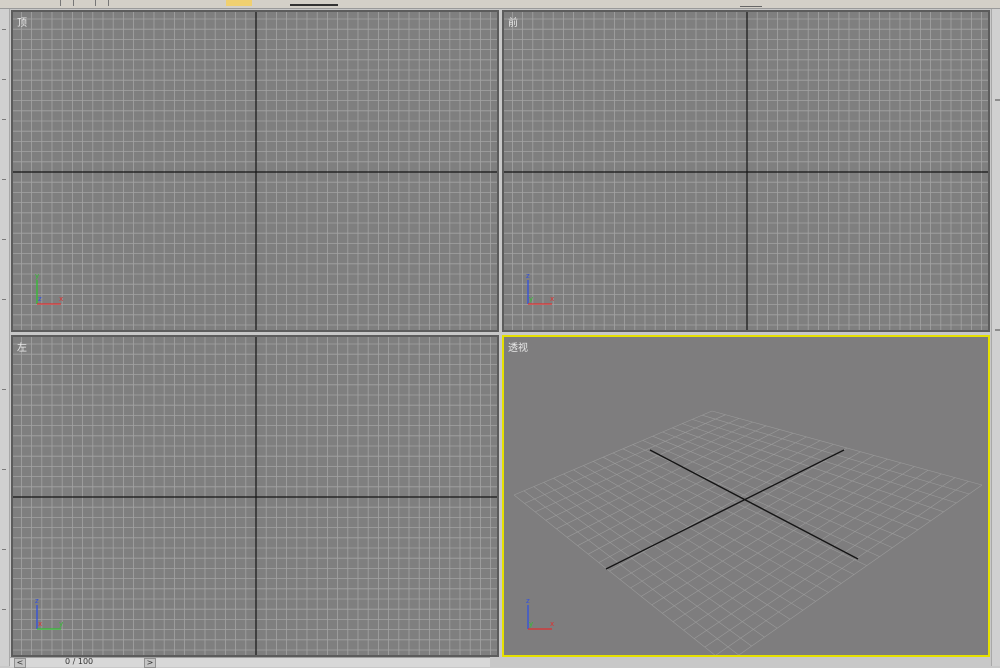 This screenshot has height=668, width=1000. What do you see at coordinates (79, 661) in the screenshot?
I see `time-slider-position: 0 / 100` at bounding box center [79, 661].